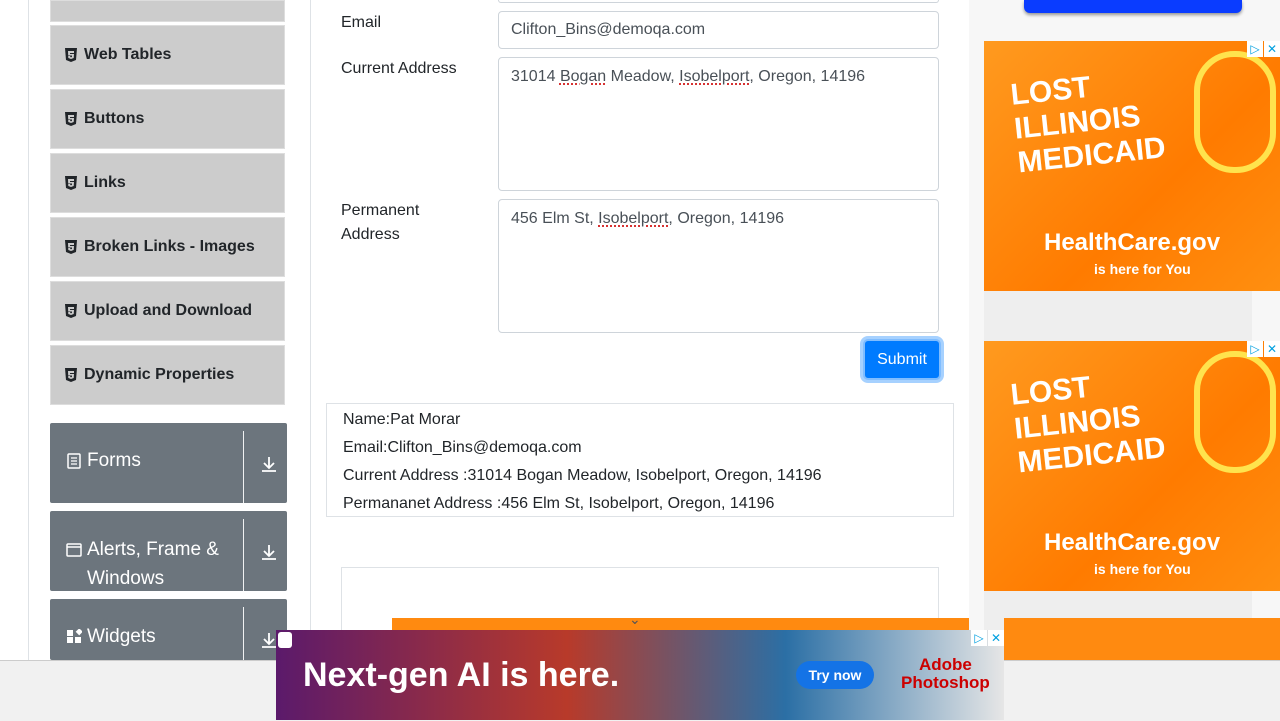  I want to click on group-header: Alerts, Frame & Windows, so click(142, 563).